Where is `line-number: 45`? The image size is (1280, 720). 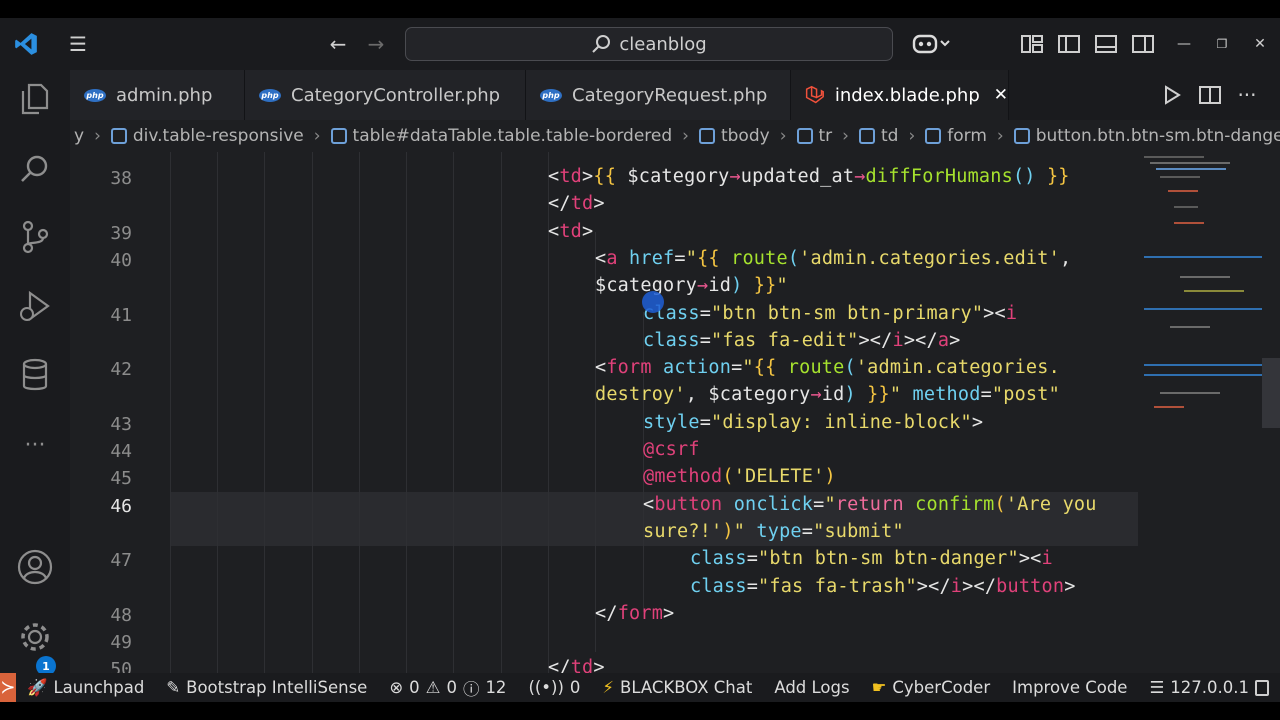 line-number: 45 is located at coordinates (121, 478).